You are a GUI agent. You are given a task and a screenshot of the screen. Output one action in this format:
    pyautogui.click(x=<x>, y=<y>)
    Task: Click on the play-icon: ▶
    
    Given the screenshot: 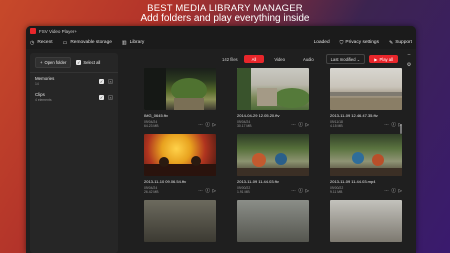 What is the action you would take?
    pyautogui.click(x=376, y=59)
    